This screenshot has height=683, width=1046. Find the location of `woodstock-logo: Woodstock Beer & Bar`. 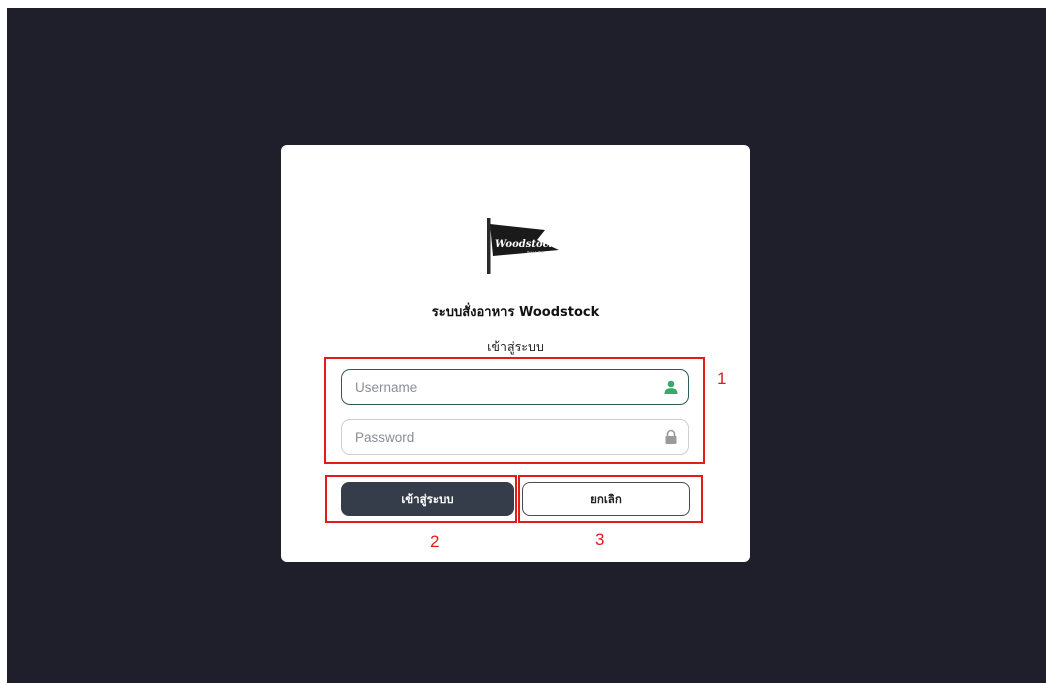

woodstock-logo: Woodstock Beer & Bar is located at coordinates (523, 246).